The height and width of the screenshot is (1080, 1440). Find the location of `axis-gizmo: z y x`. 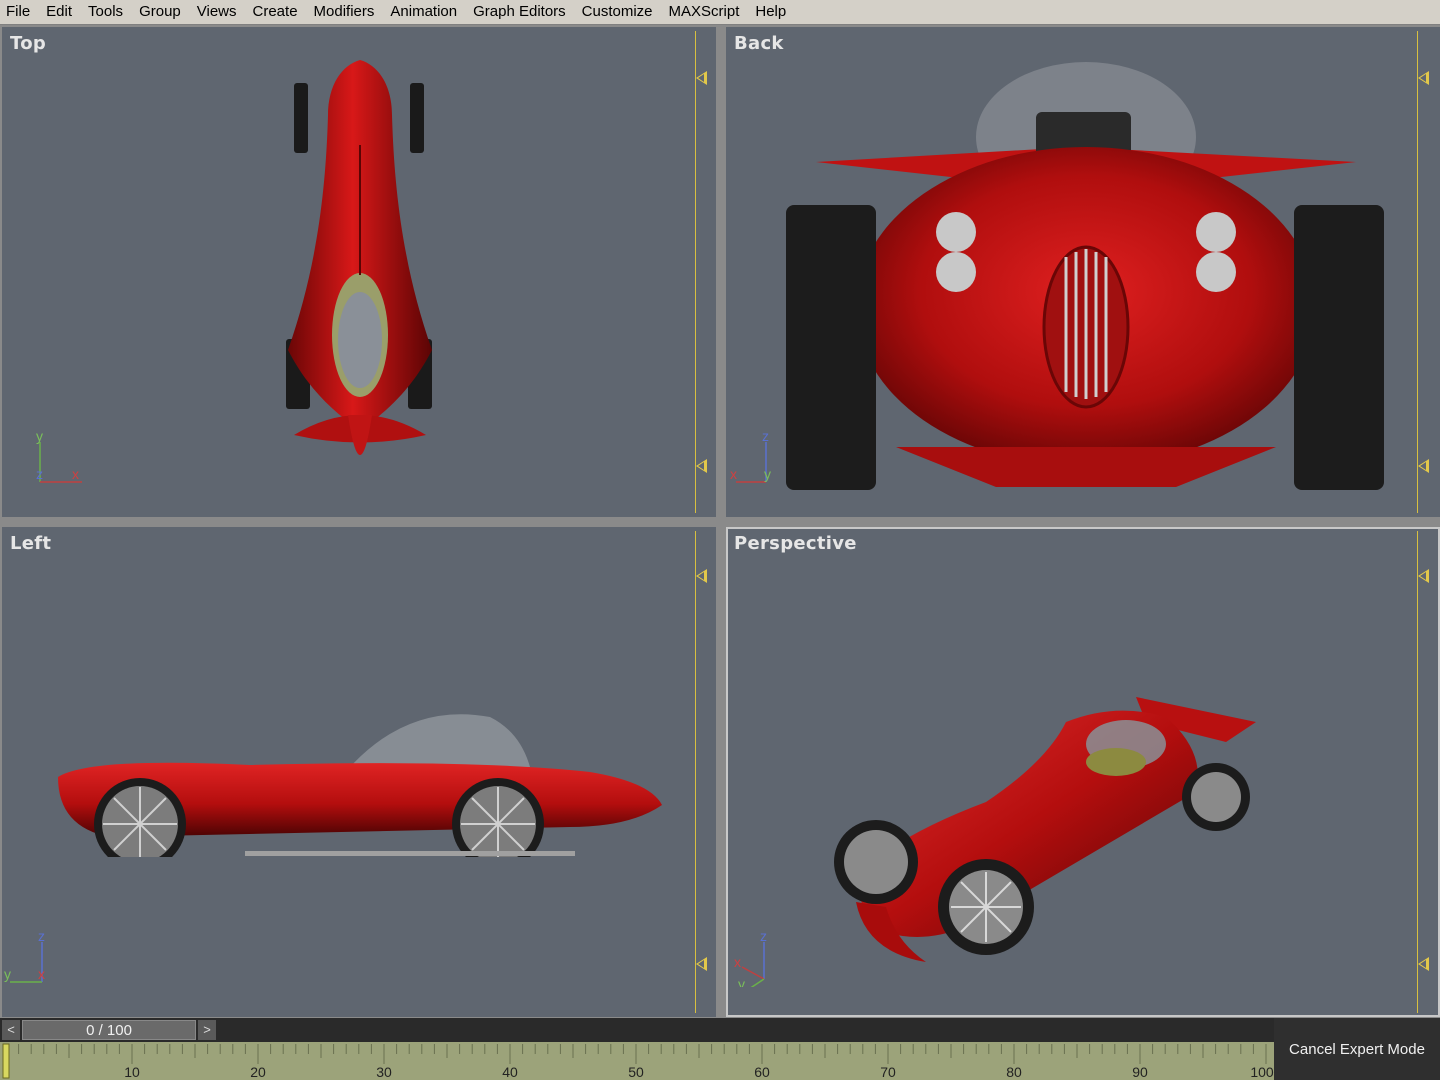

axis-gizmo: z y x is located at coordinates (24, 955).